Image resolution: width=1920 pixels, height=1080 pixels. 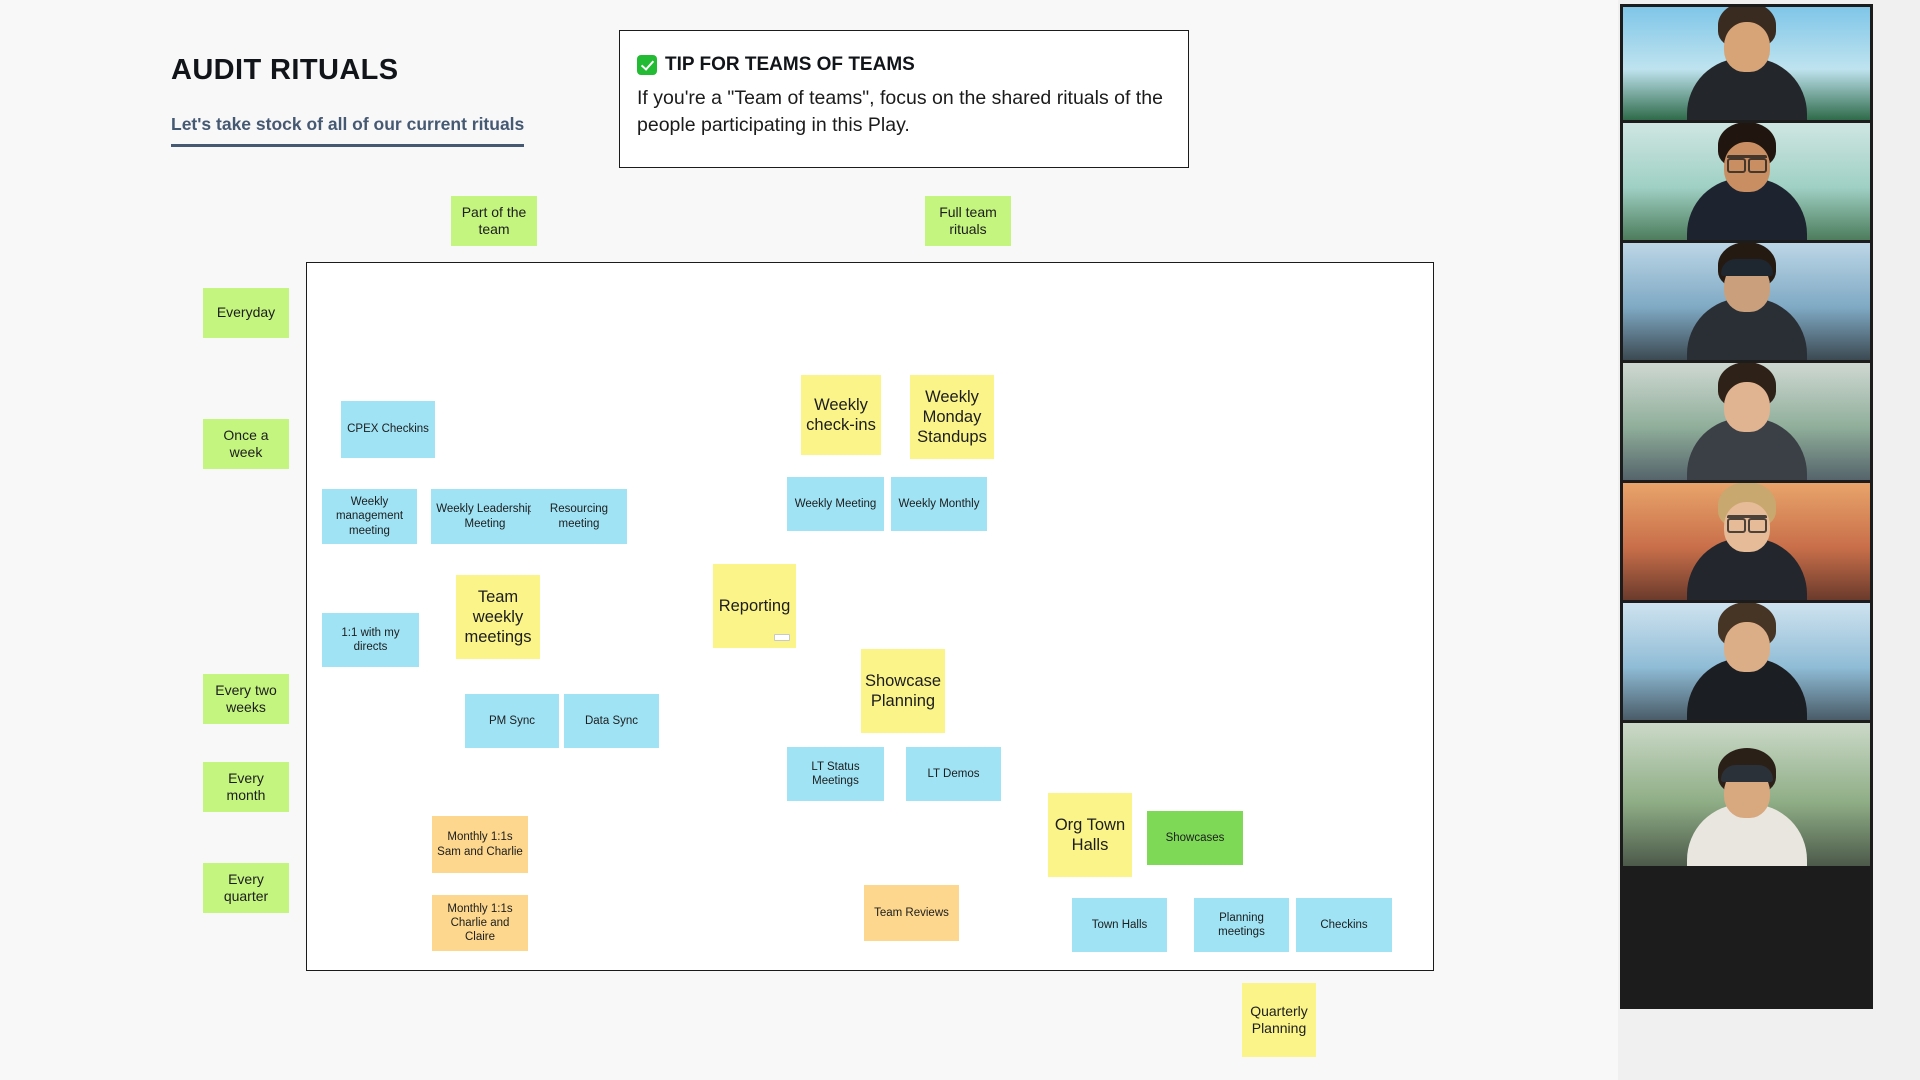 I want to click on sticky-note: Team weekly meetings, so click(x=498, y=617).